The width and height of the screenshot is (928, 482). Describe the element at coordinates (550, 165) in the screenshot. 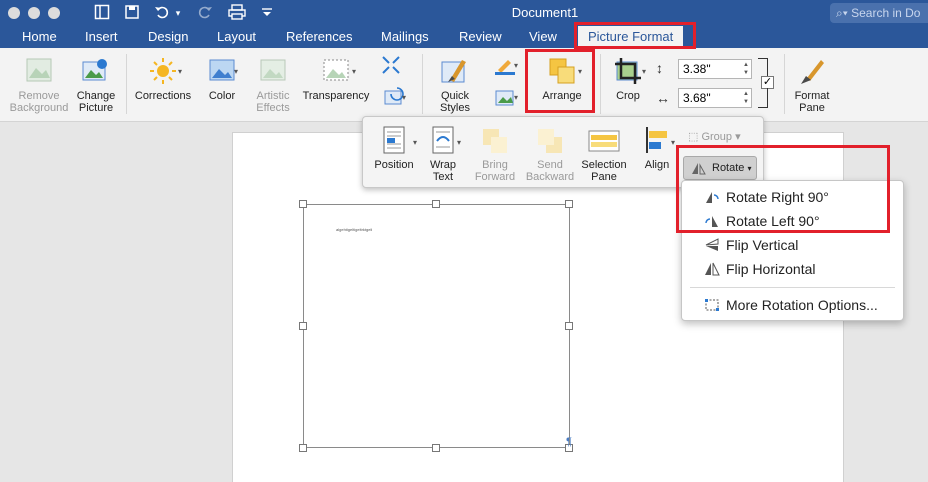

I see `send-backward-label-1: Send` at that location.